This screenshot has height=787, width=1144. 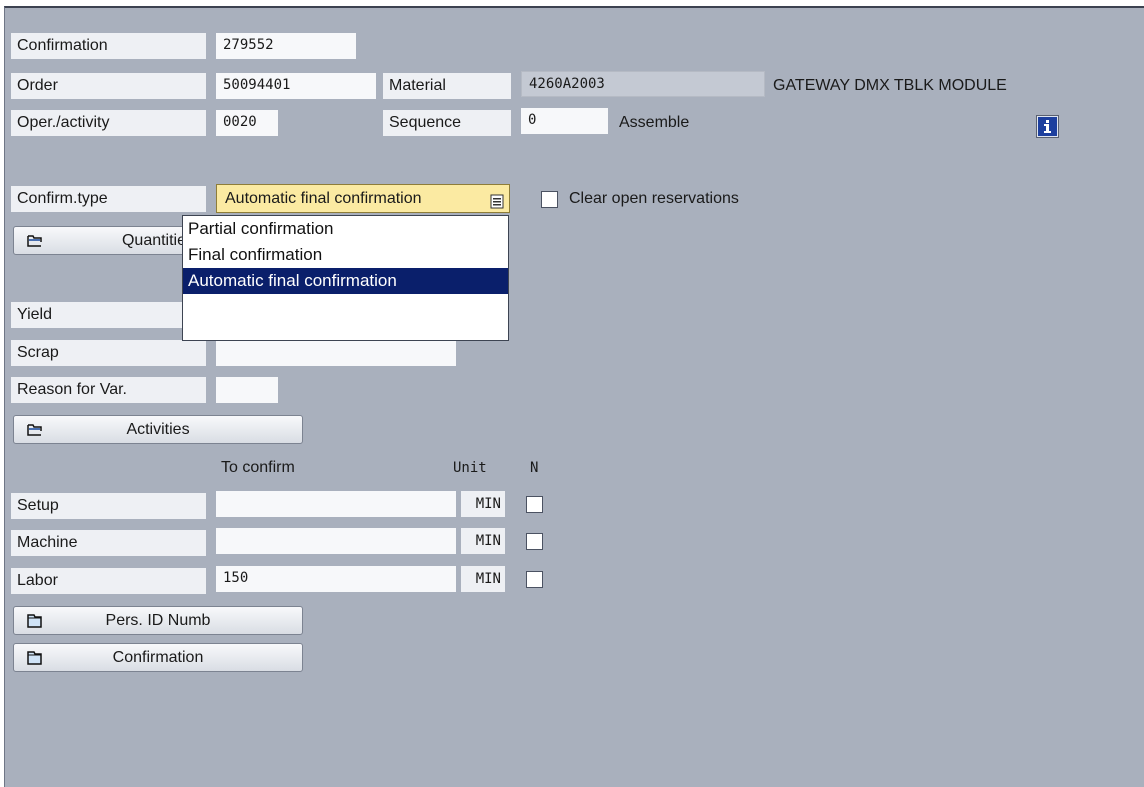 I want to click on scrap-label: Scrap, so click(x=108, y=353).